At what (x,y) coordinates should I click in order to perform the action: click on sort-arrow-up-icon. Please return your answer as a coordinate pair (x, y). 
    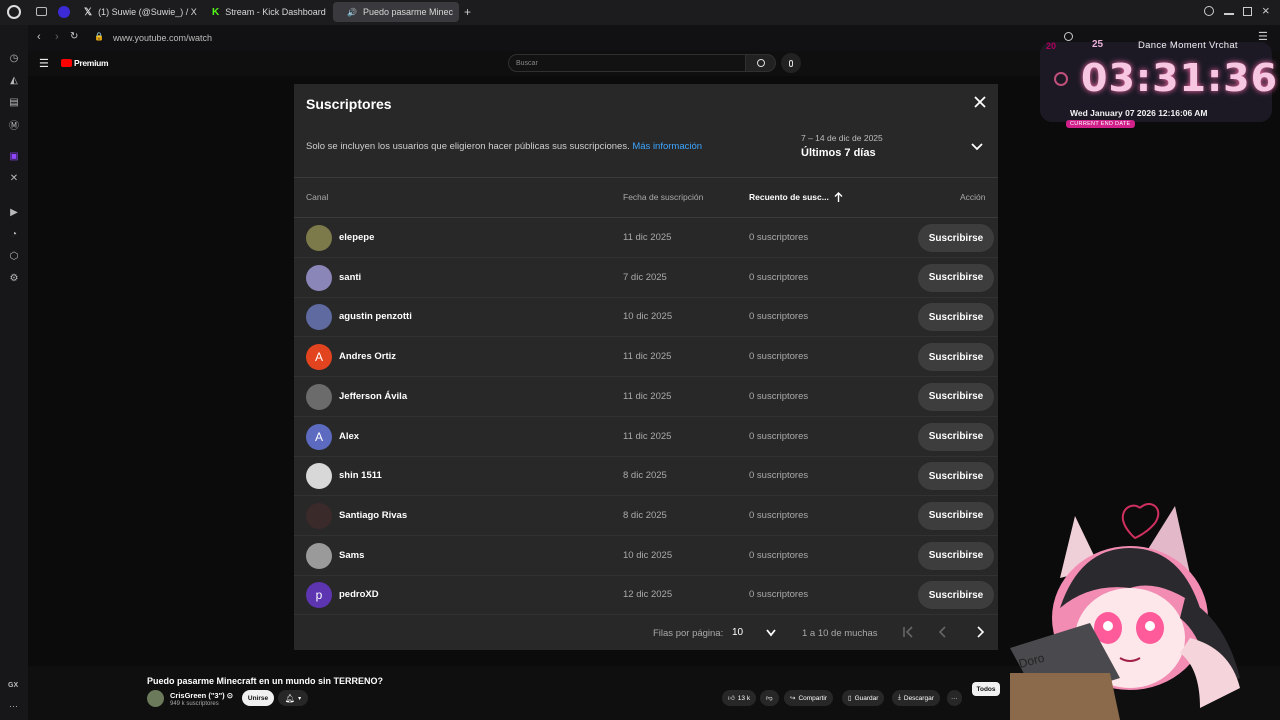
    Looking at the image, I should click on (838, 197).